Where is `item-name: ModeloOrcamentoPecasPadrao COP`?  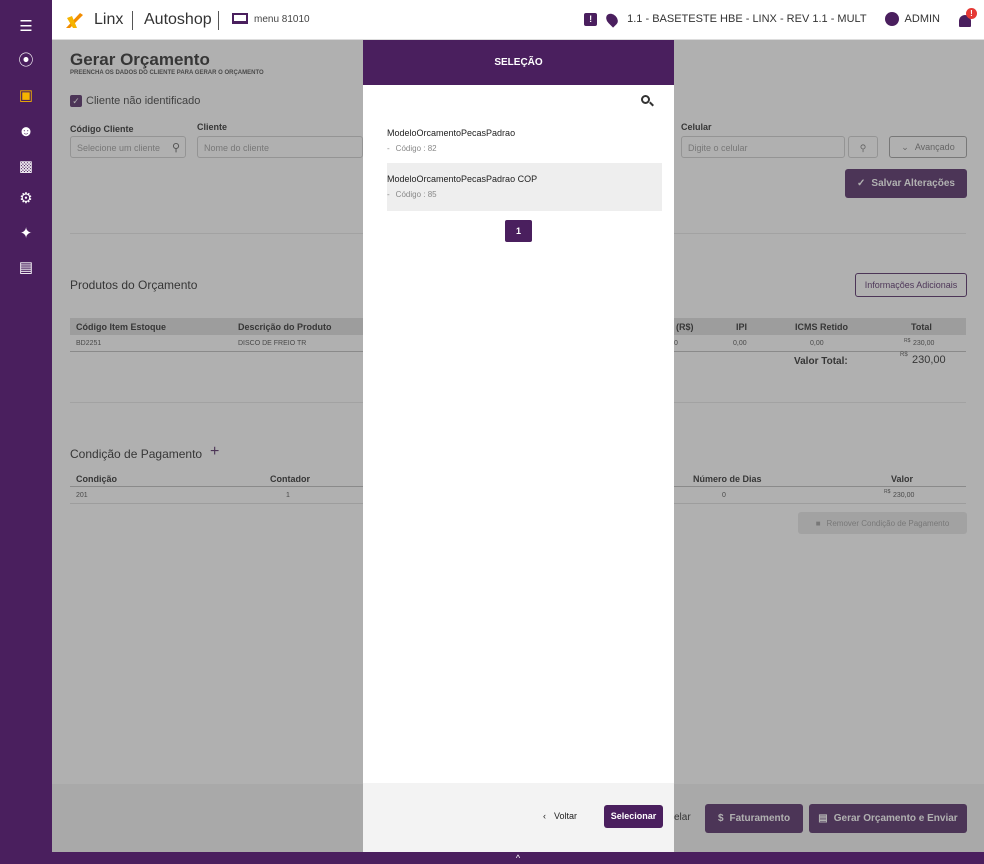
item-name: ModeloOrcamentoPecasPadrao COP is located at coordinates (462, 179).